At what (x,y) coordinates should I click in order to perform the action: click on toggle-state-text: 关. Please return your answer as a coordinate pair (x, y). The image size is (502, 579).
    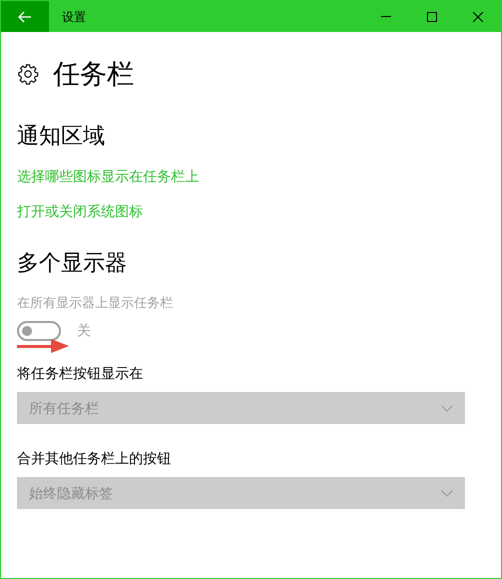
    Looking at the image, I should click on (84, 330).